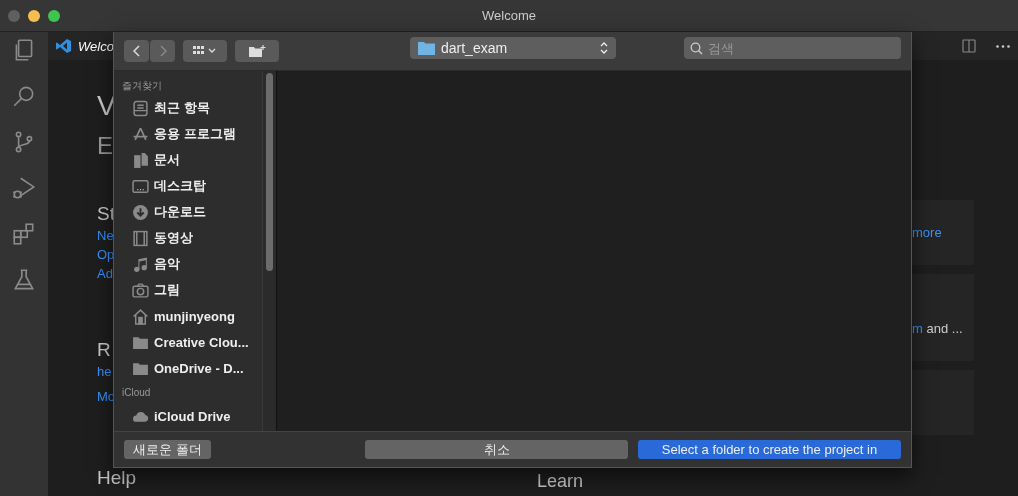 This screenshot has width=1018, height=496. I want to click on scrollbar-thumb, so click(269, 172).